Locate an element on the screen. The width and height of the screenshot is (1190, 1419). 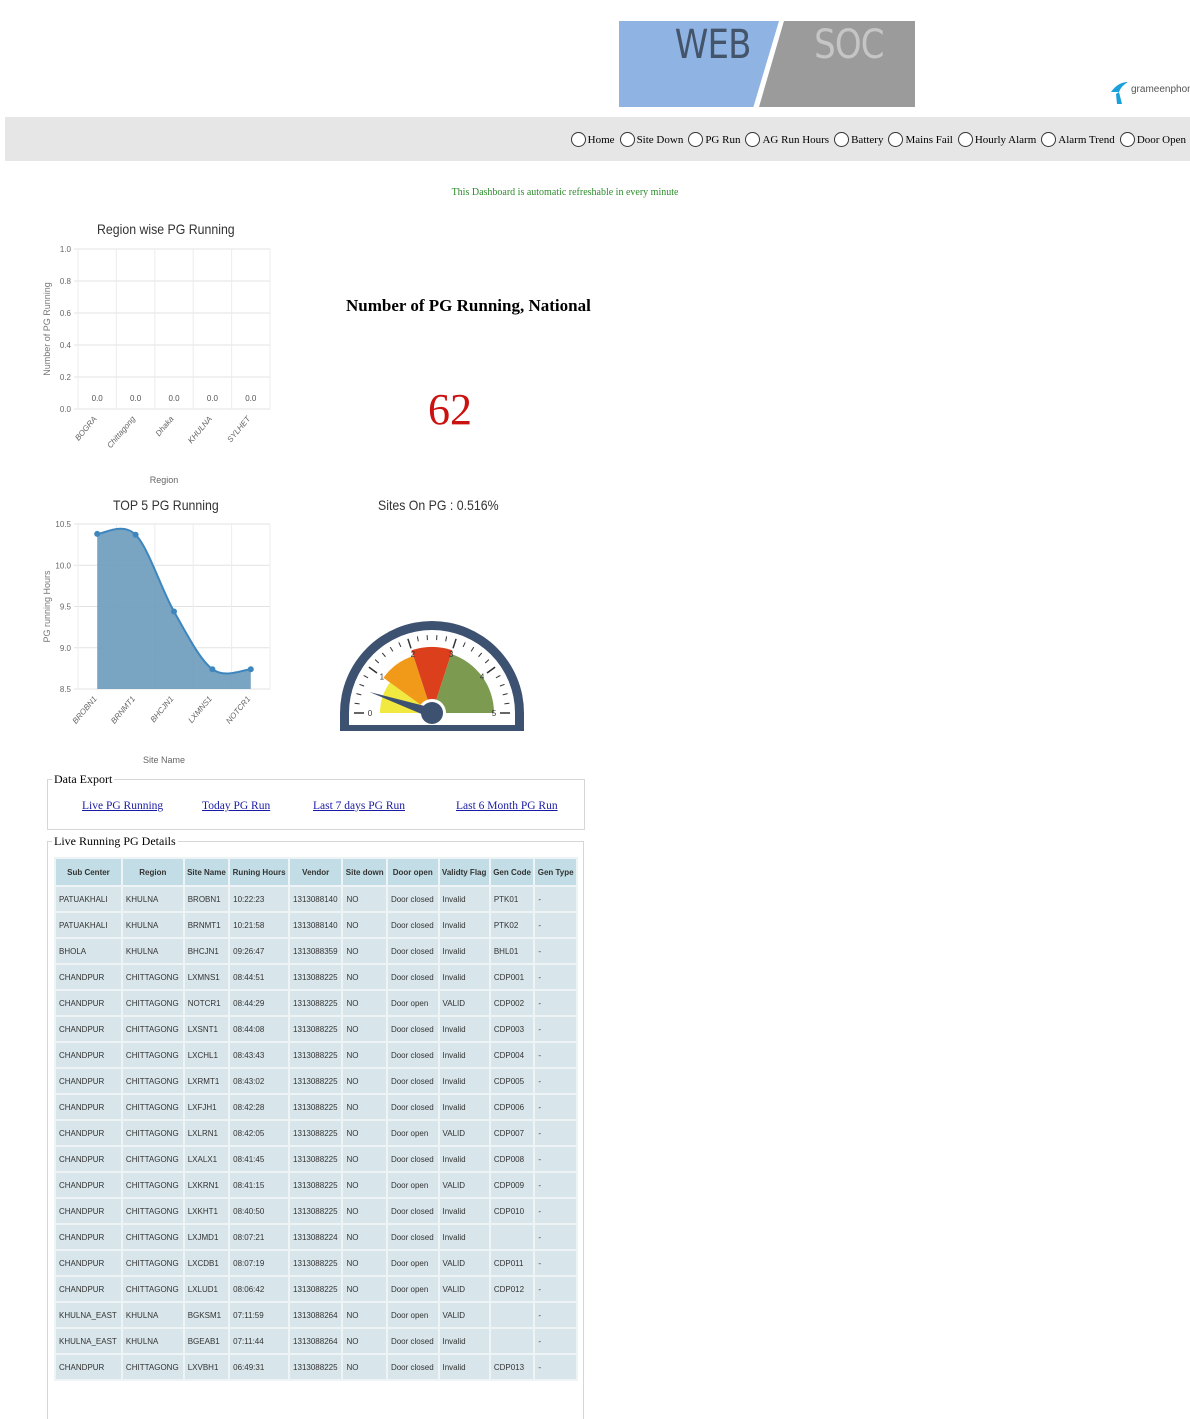
cell-site-name: BGEAB1 is located at coordinates (206, 1341).